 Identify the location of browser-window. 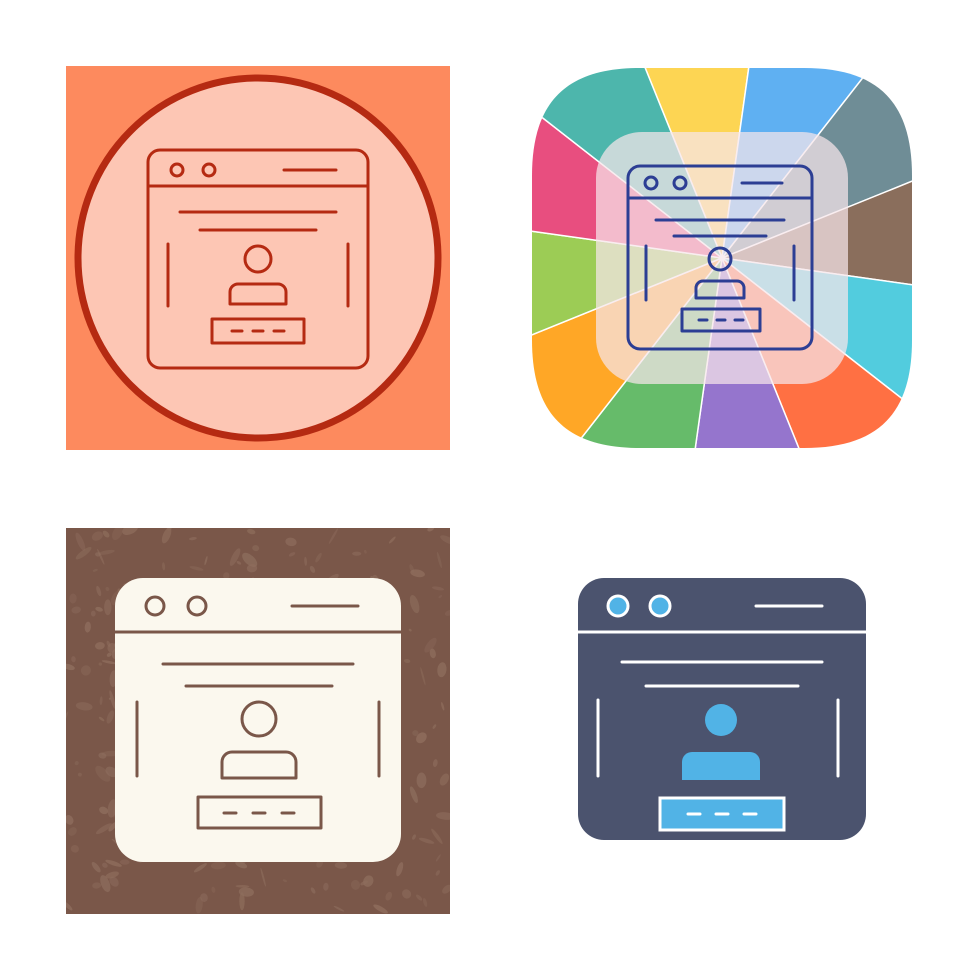
(258, 720).